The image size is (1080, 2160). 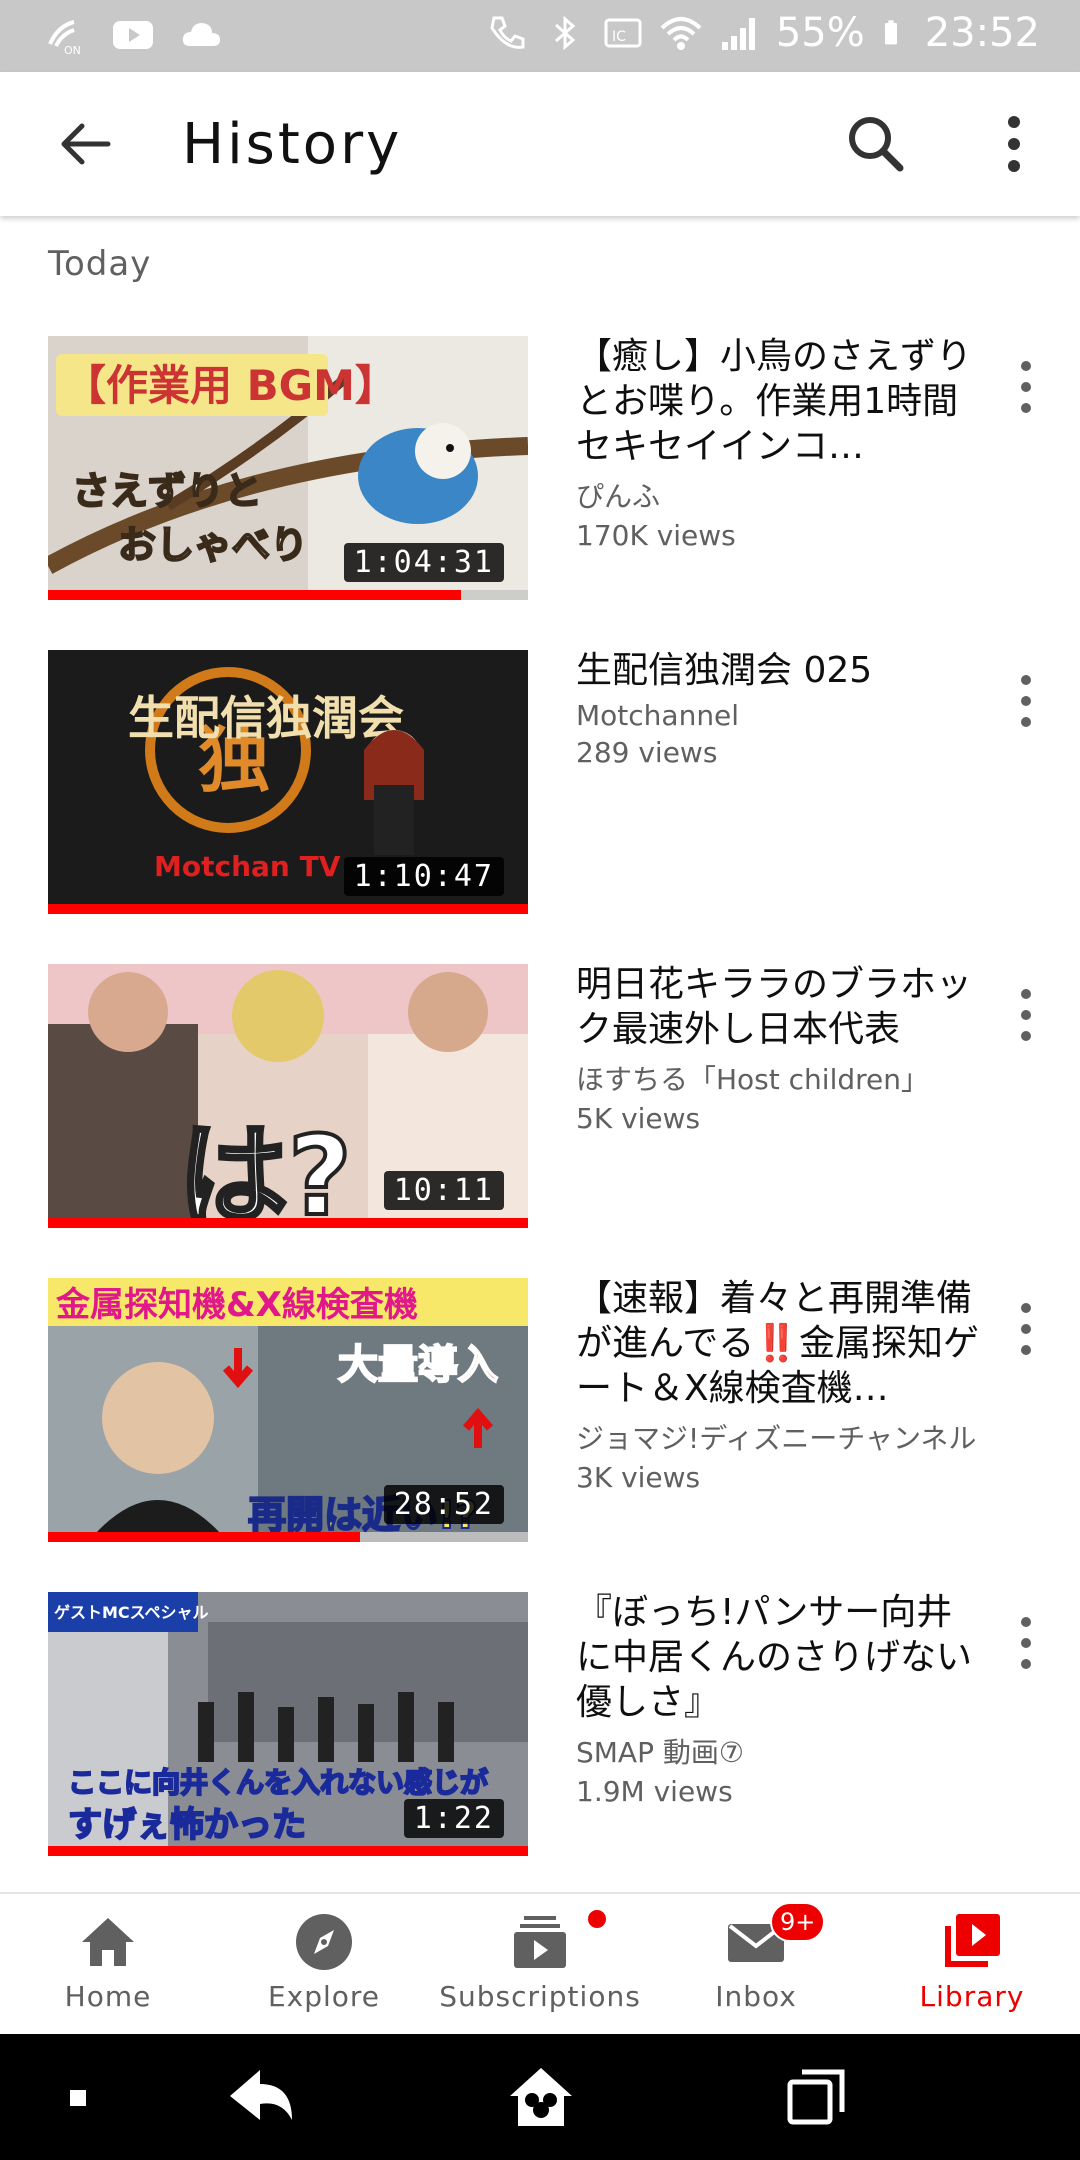 What do you see at coordinates (781, 708) in the screenshot?
I see `video-meta: 生配信独潤会 025 Motchannel 289 views` at bounding box center [781, 708].